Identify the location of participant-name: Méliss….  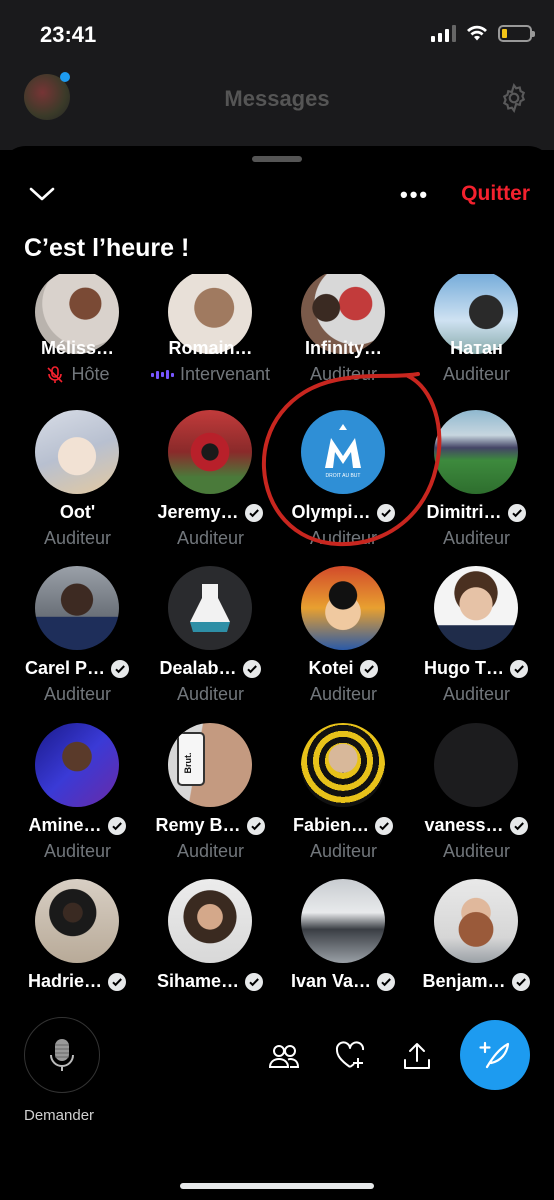
(77, 348).